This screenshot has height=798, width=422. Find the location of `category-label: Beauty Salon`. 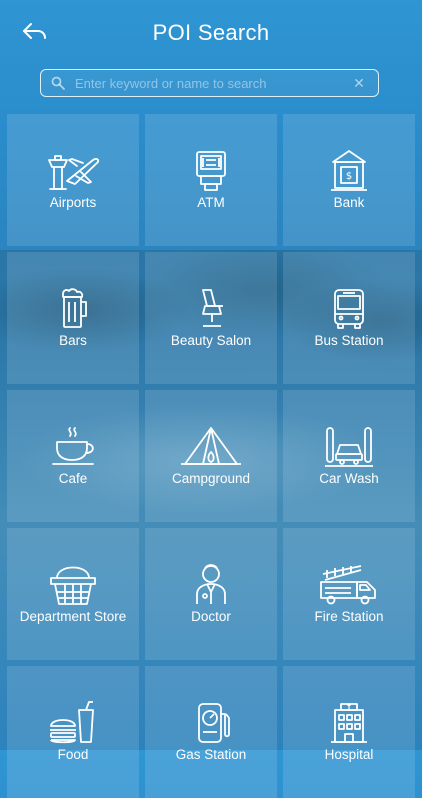

category-label: Beauty Salon is located at coordinates (211, 340).